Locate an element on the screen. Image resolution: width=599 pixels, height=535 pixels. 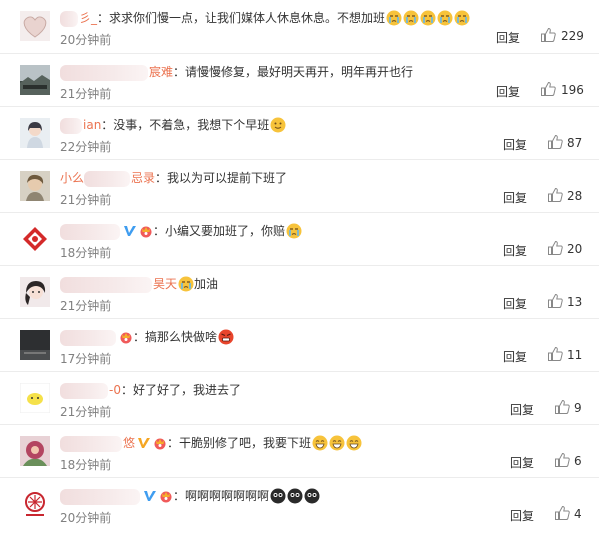
comment-row: 悠 ：干脆别修了吧，我要下班 18分钟前 回复 6 is located at coordinates (299, 450).